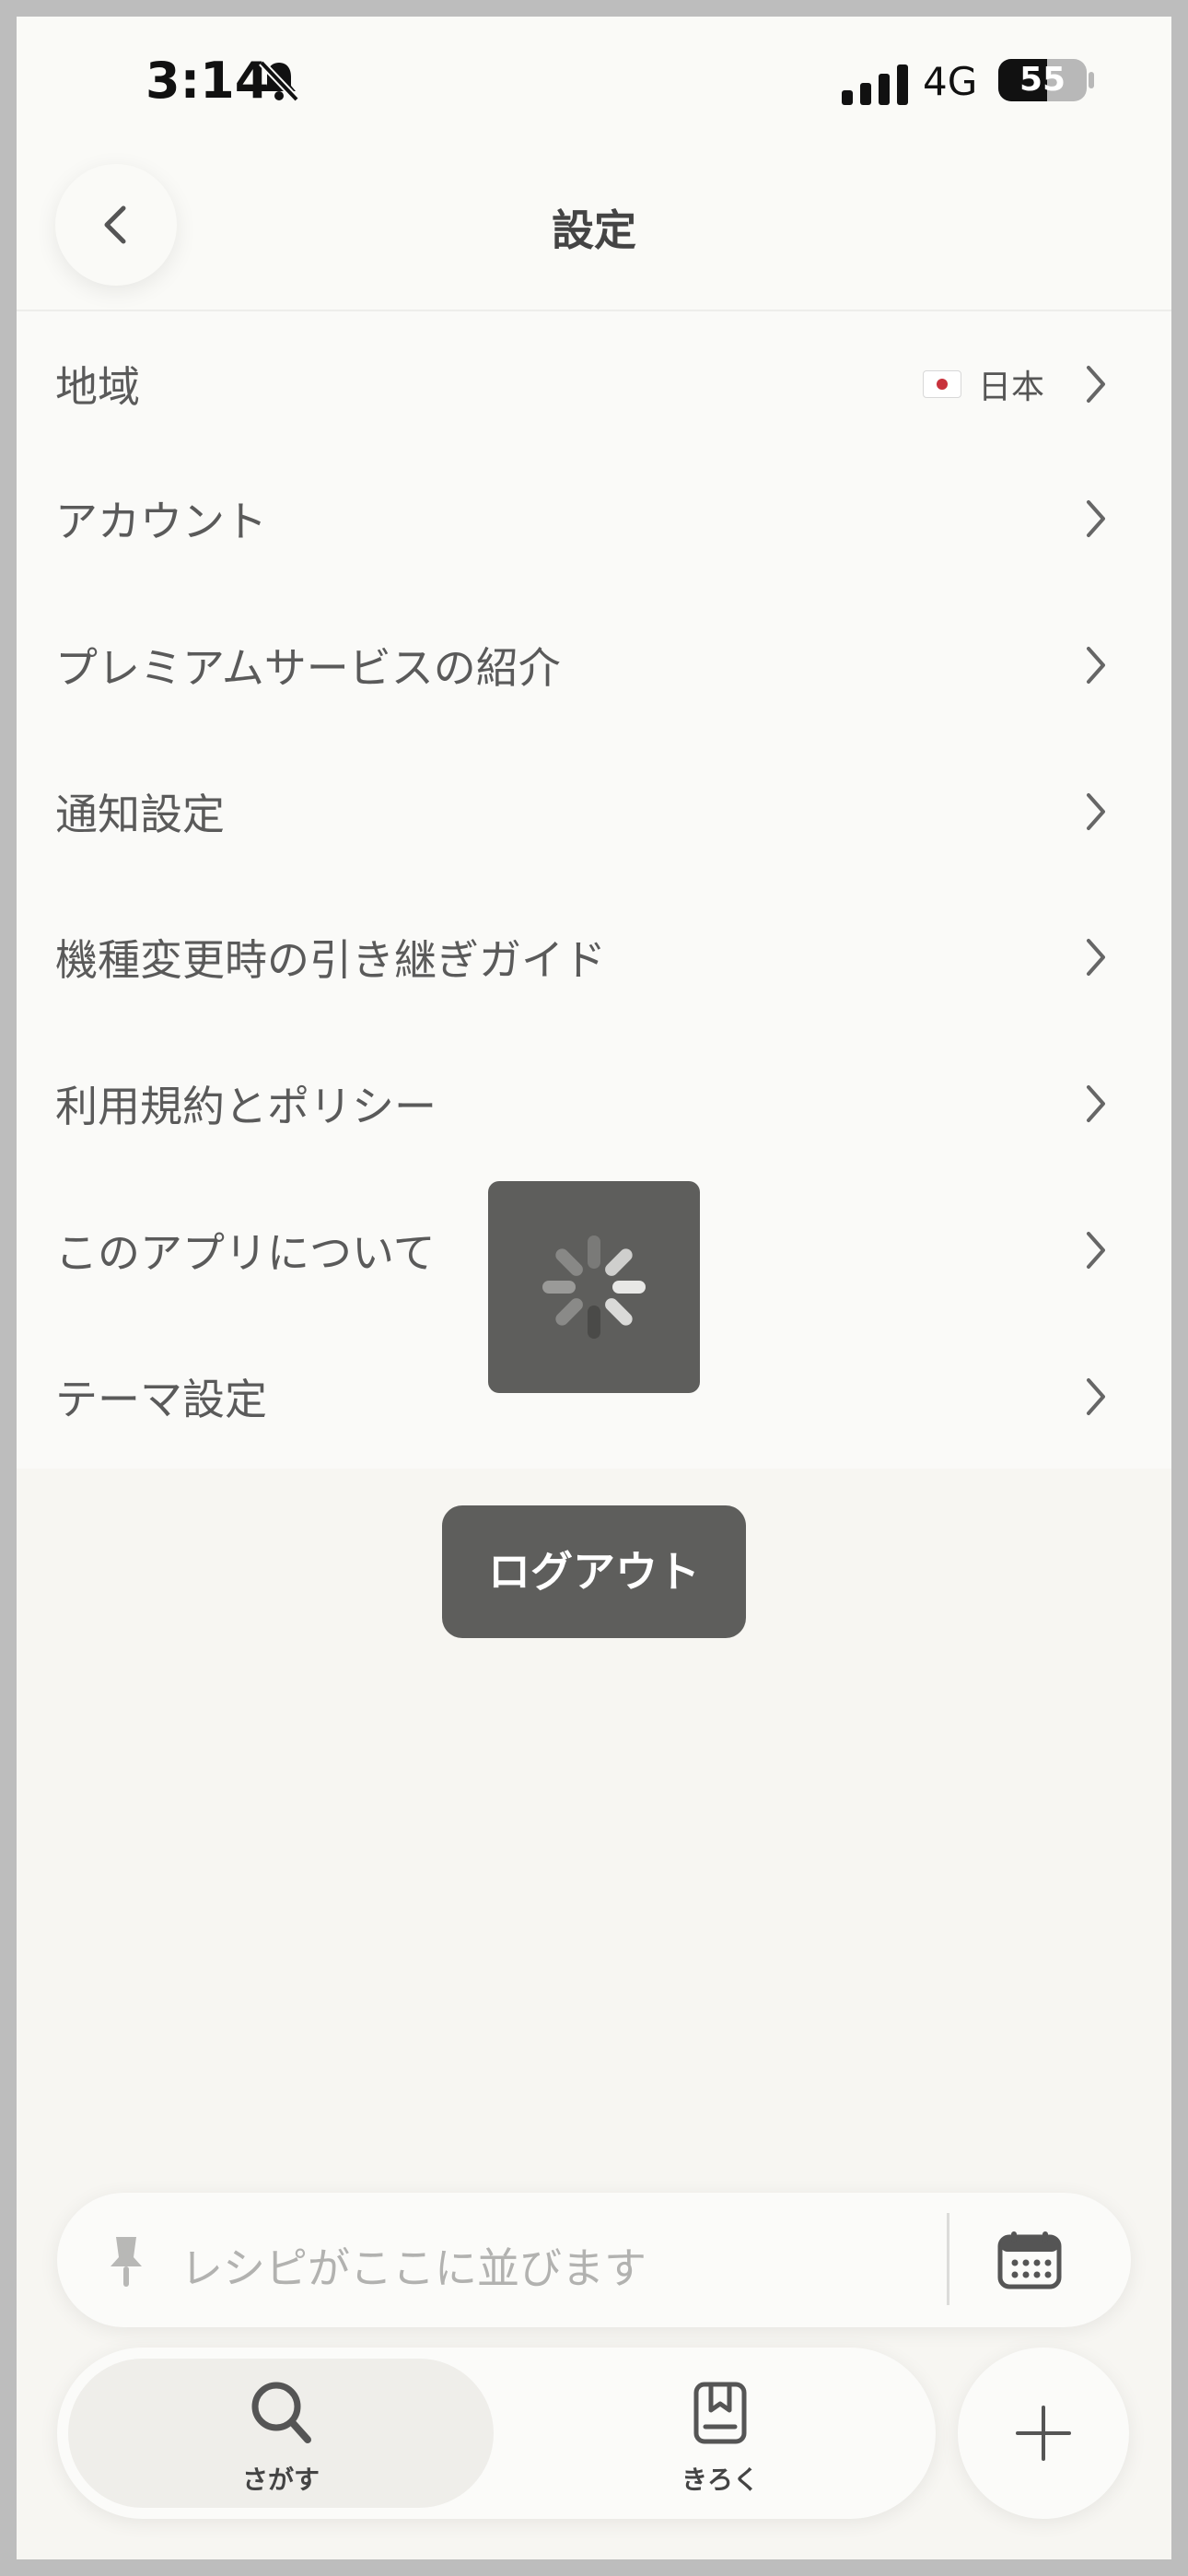  Describe the element at coordinates (140, 814) in the screenshot. I see `row-label: 通知設定` at that location.